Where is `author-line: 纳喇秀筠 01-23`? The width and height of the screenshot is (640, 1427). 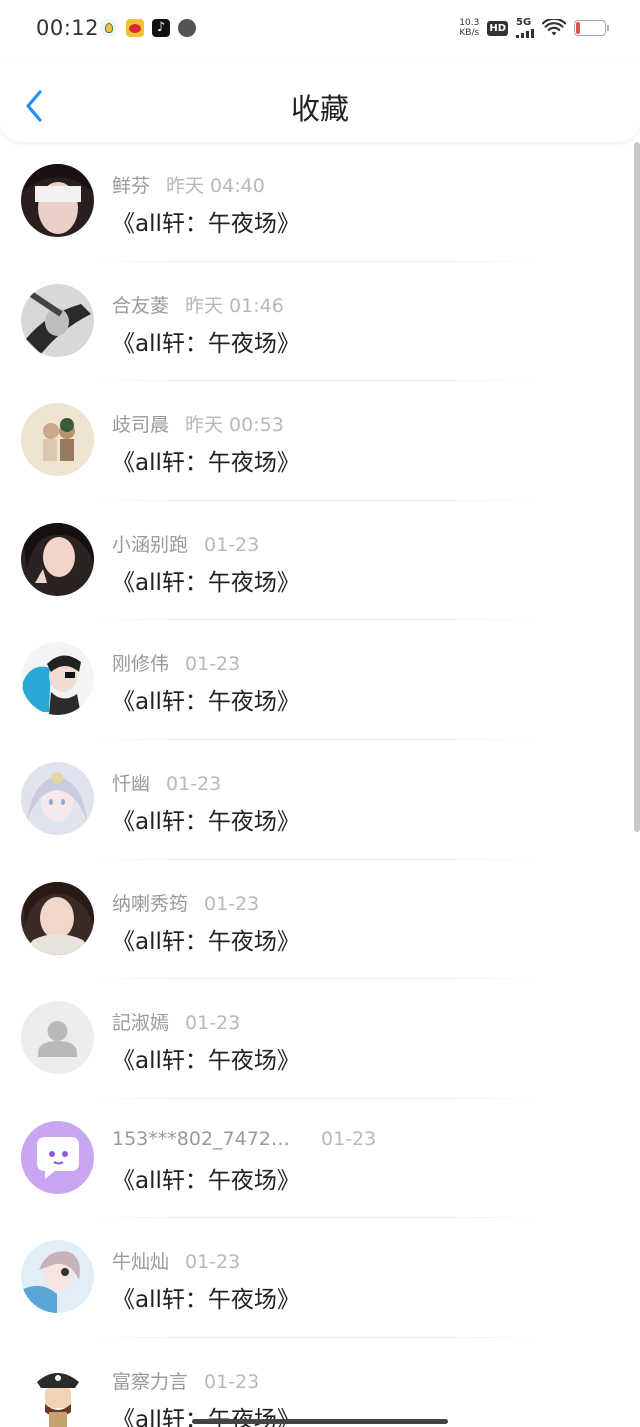
author-line: 纳喇秀筠 01-23 is located at coordinates (185, 902).